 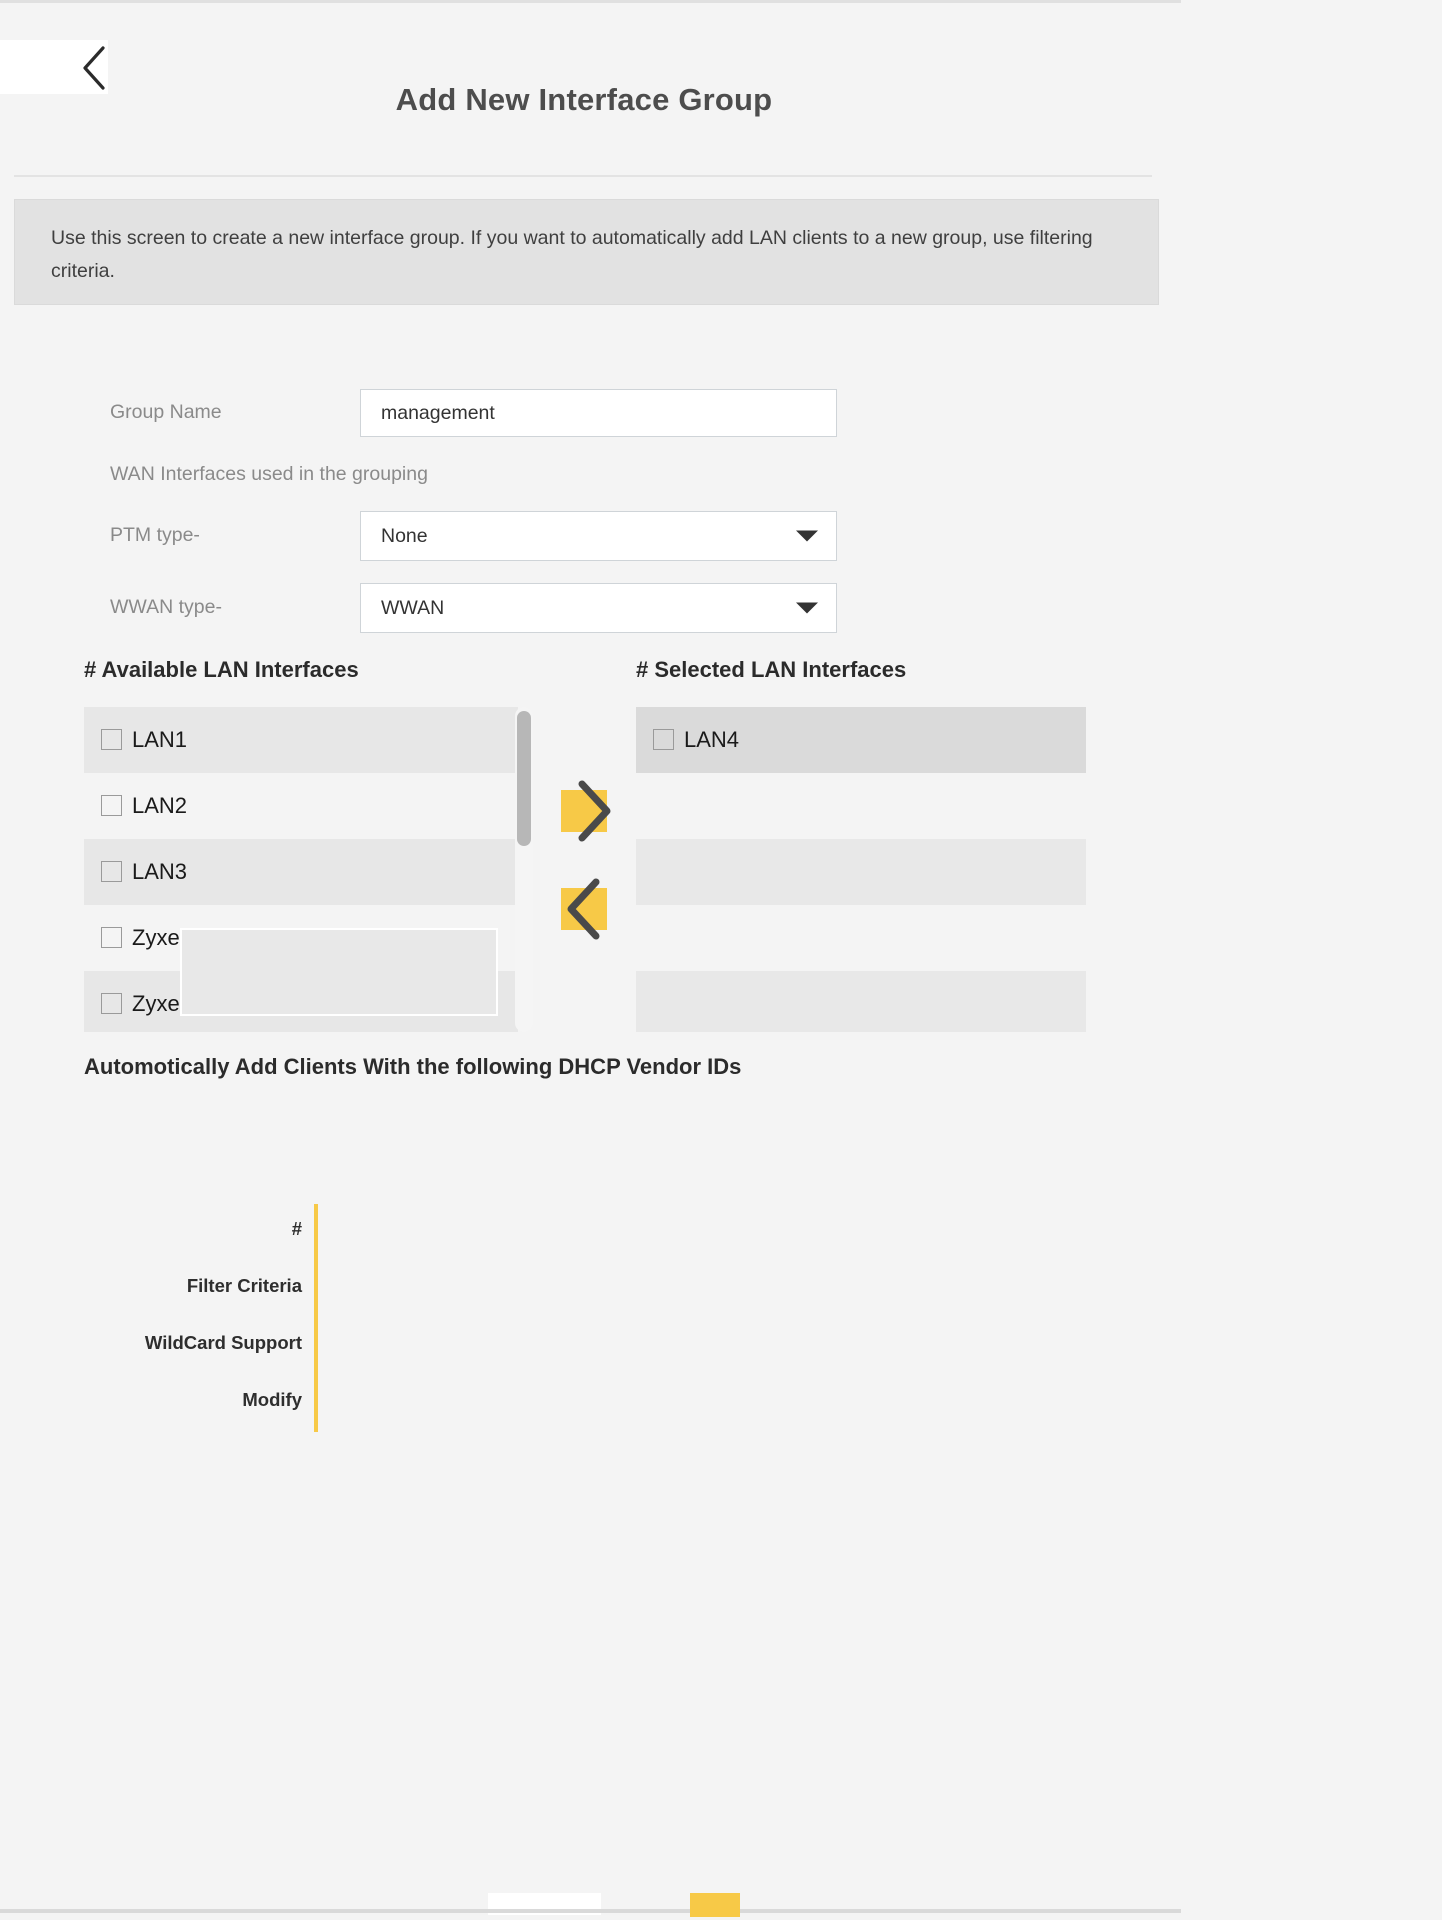 I want to click on selected-list-heading: # Selected LAN Interfaces, so click(x=771, y=669).